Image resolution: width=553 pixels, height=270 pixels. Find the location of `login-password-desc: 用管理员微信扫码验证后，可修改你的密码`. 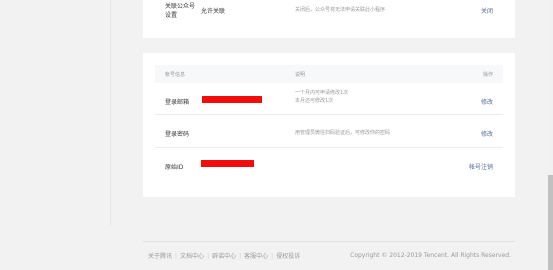

login-password-desc: 用管理员微信扫码验证后，可修改你的密码 is located at coordinates (343, 133).